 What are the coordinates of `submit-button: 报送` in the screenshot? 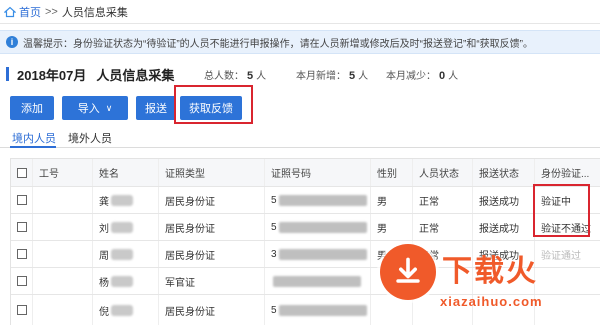 It's located at (156, 108).